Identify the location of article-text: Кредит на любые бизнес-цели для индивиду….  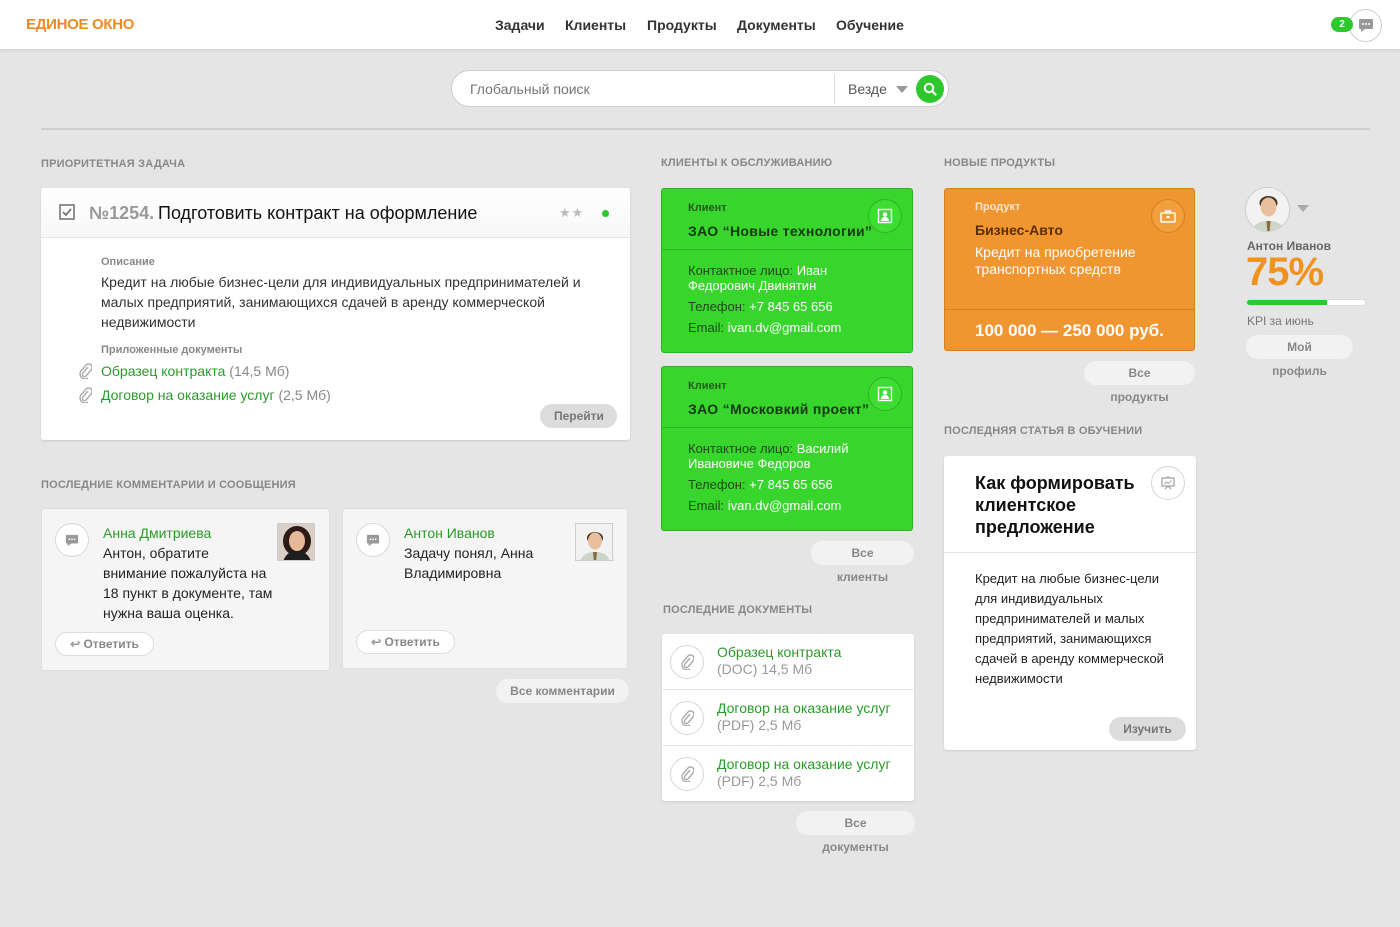
(1069, 628).